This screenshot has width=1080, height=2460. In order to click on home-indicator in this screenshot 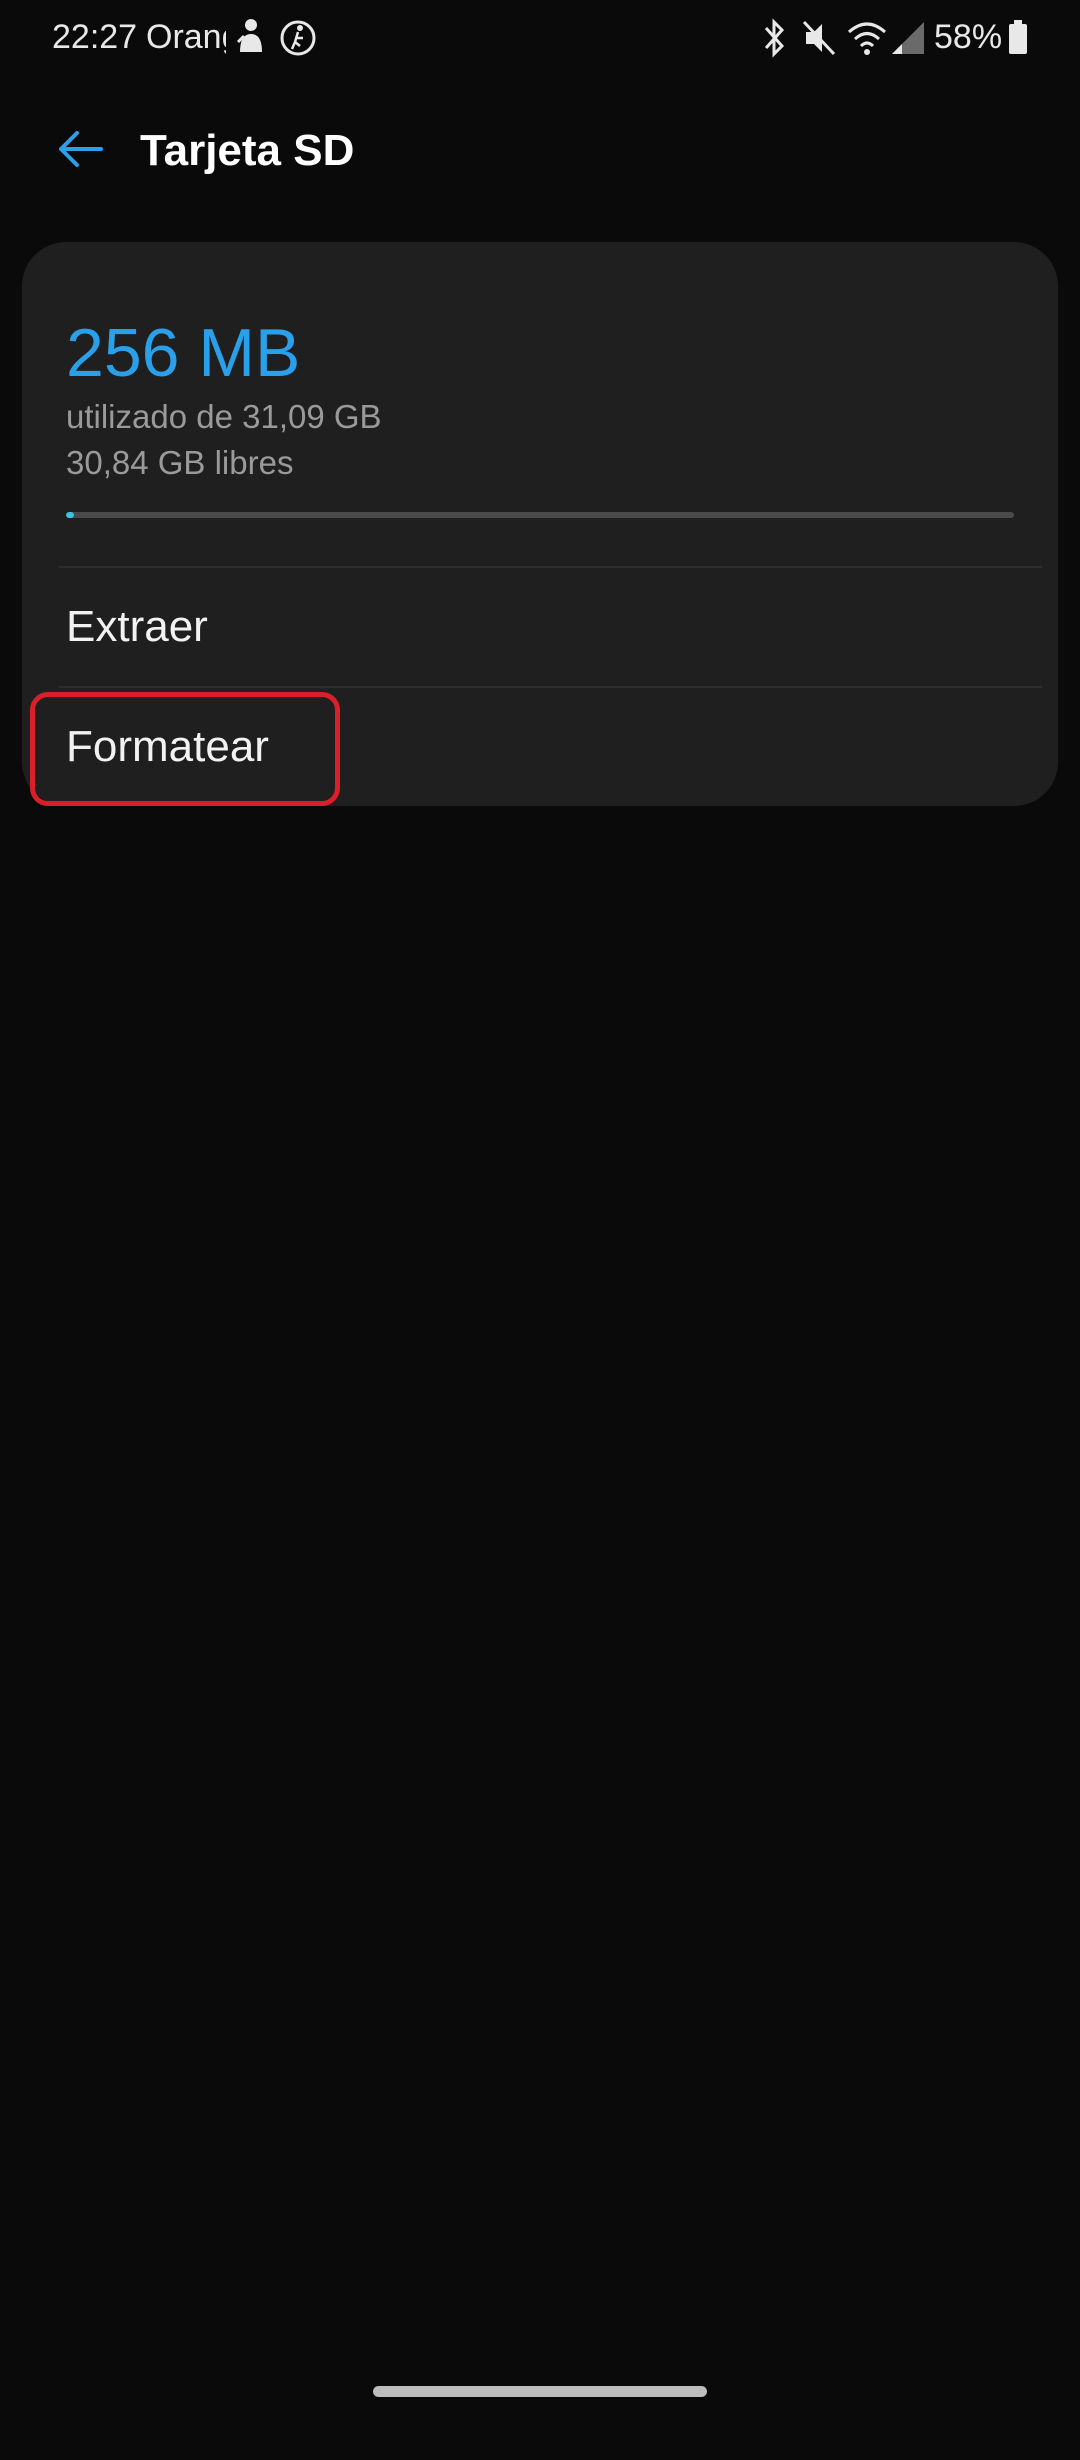, I will do `click(540, 2391)`.